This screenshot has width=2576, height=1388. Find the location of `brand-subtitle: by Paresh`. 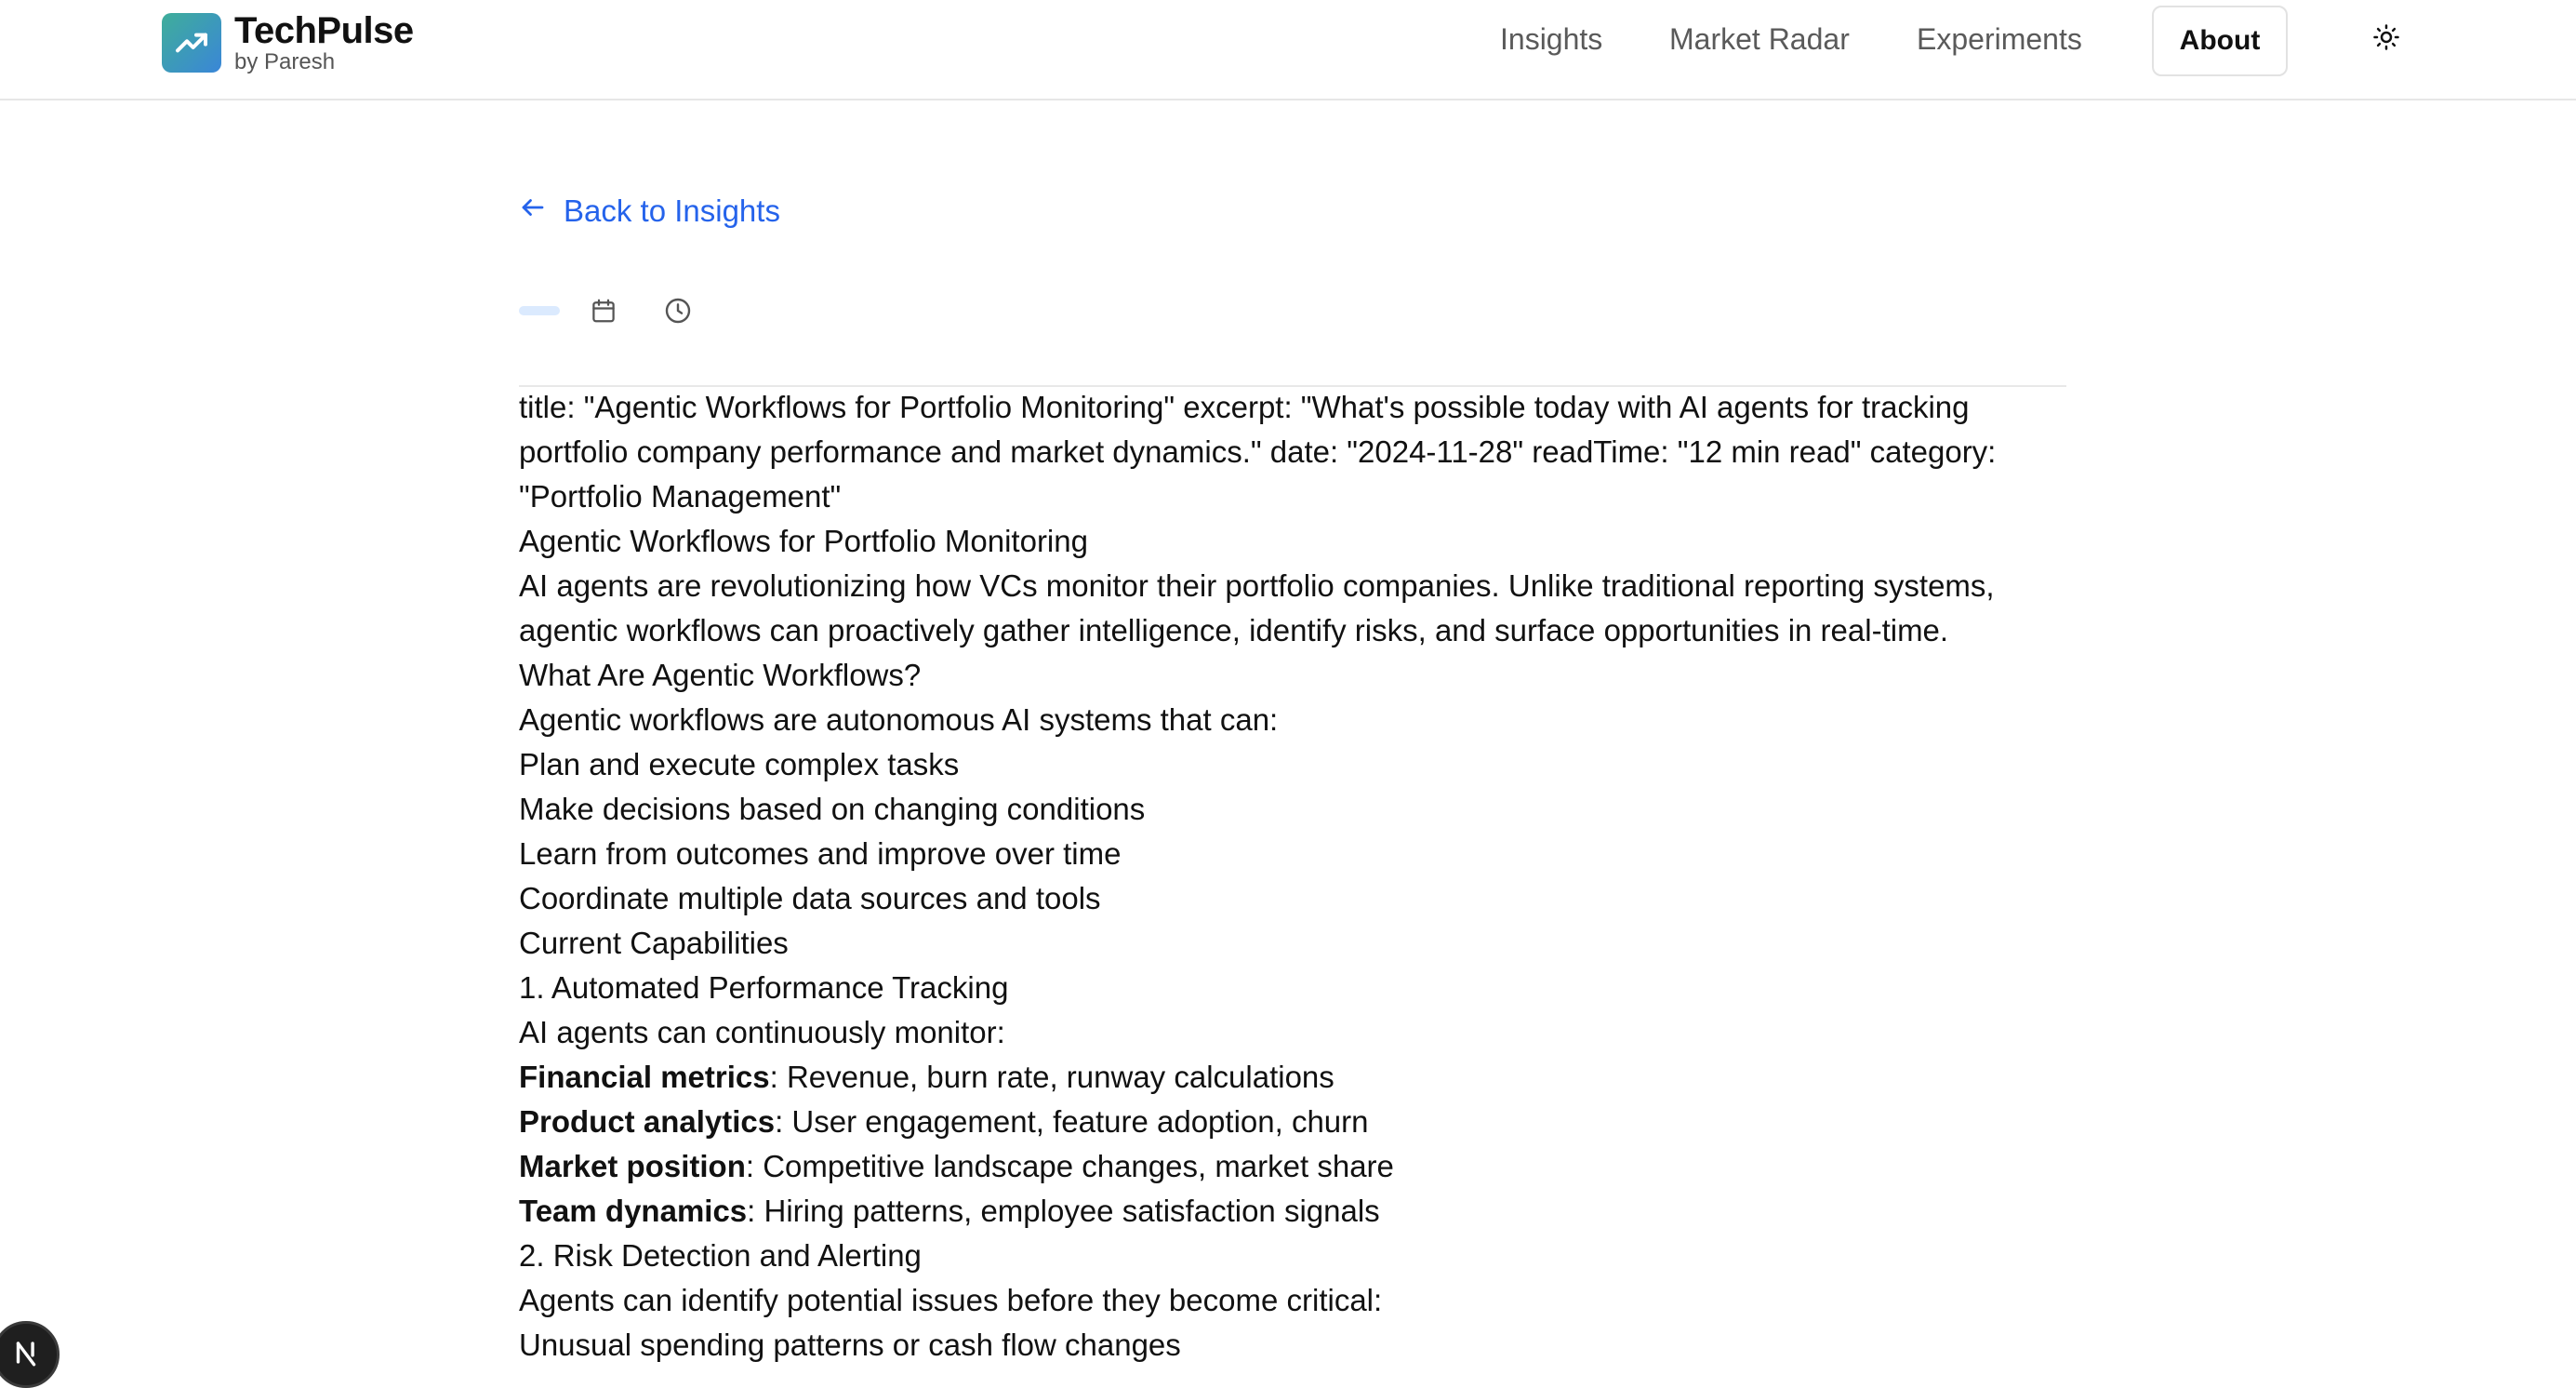

brand-subtitle: by Paresh is located at coordinates (285, 61).